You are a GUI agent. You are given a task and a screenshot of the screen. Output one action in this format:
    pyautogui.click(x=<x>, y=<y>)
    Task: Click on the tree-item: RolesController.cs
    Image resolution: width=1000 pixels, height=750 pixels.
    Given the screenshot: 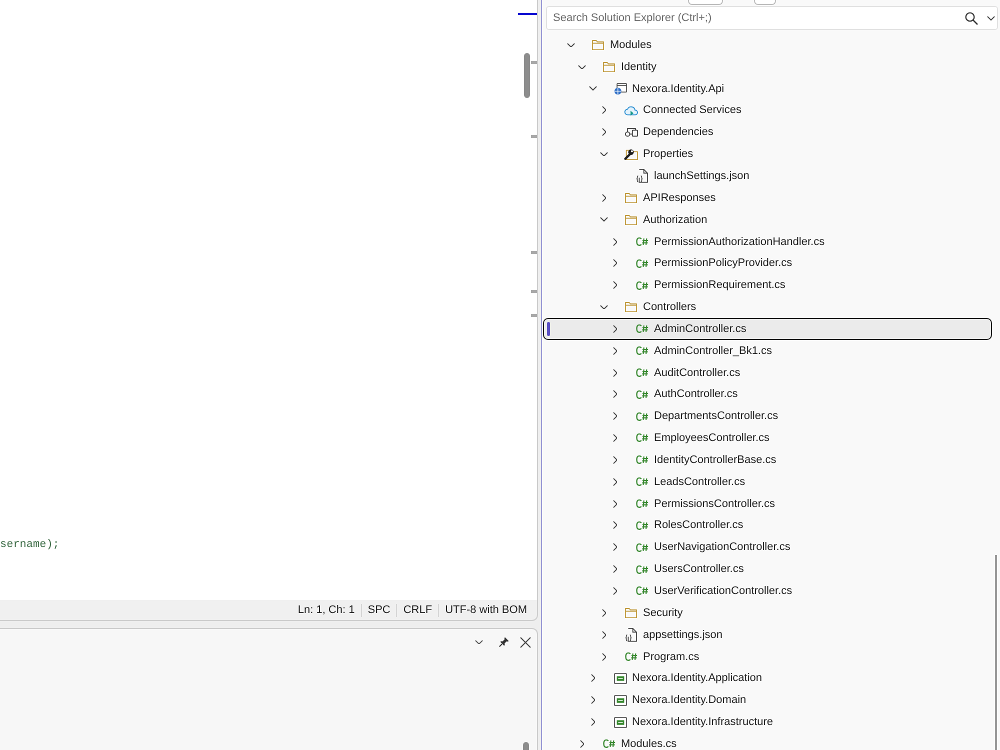 What is the action you would take?
    pyautogui.click(x=767, y=525)
    